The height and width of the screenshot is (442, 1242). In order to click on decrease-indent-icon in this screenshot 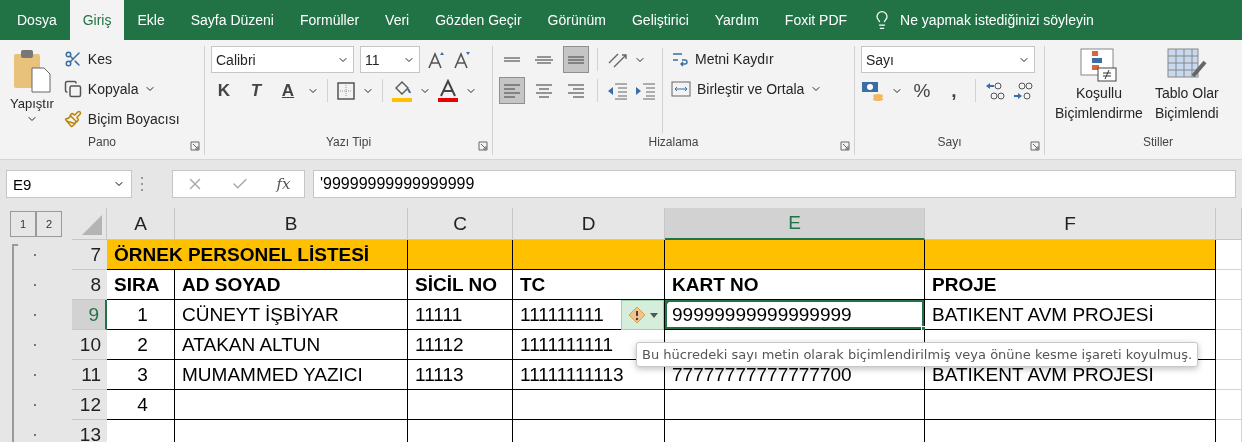, I will do `click(617, 90)`.